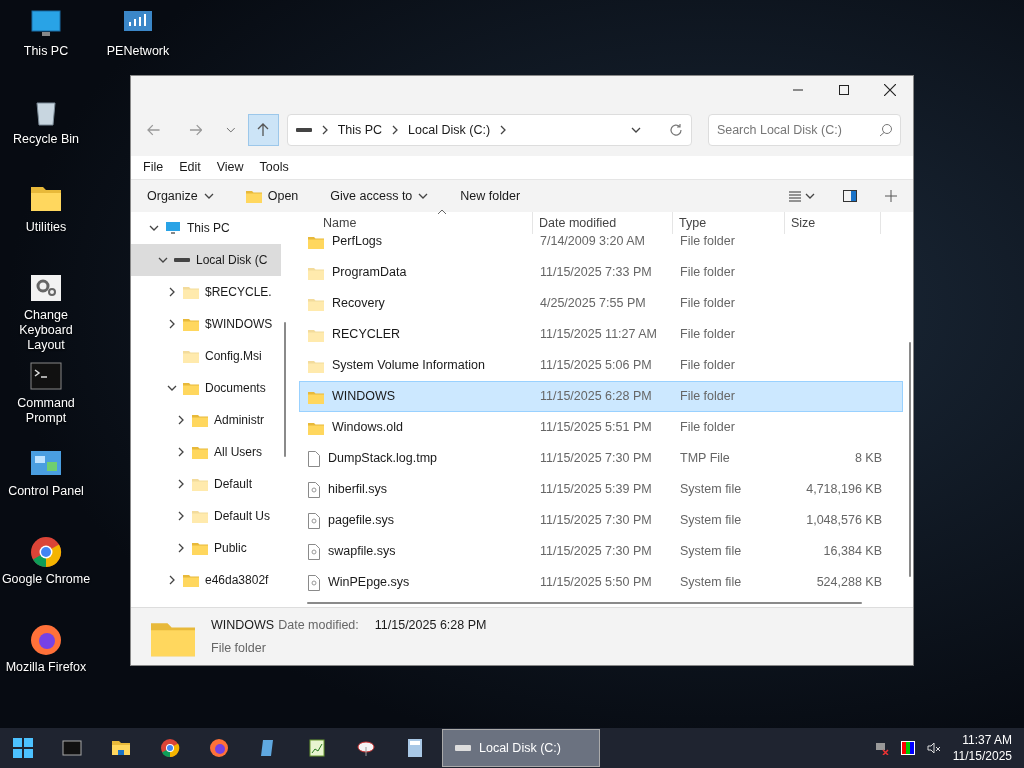 The width and height of the screenshot is (1024, 768). What do you see at coordinates (46, 667) in the screenshot?
I see `desktop-icon-label: Mozilla Firefox` at bounding box center [46, 667].